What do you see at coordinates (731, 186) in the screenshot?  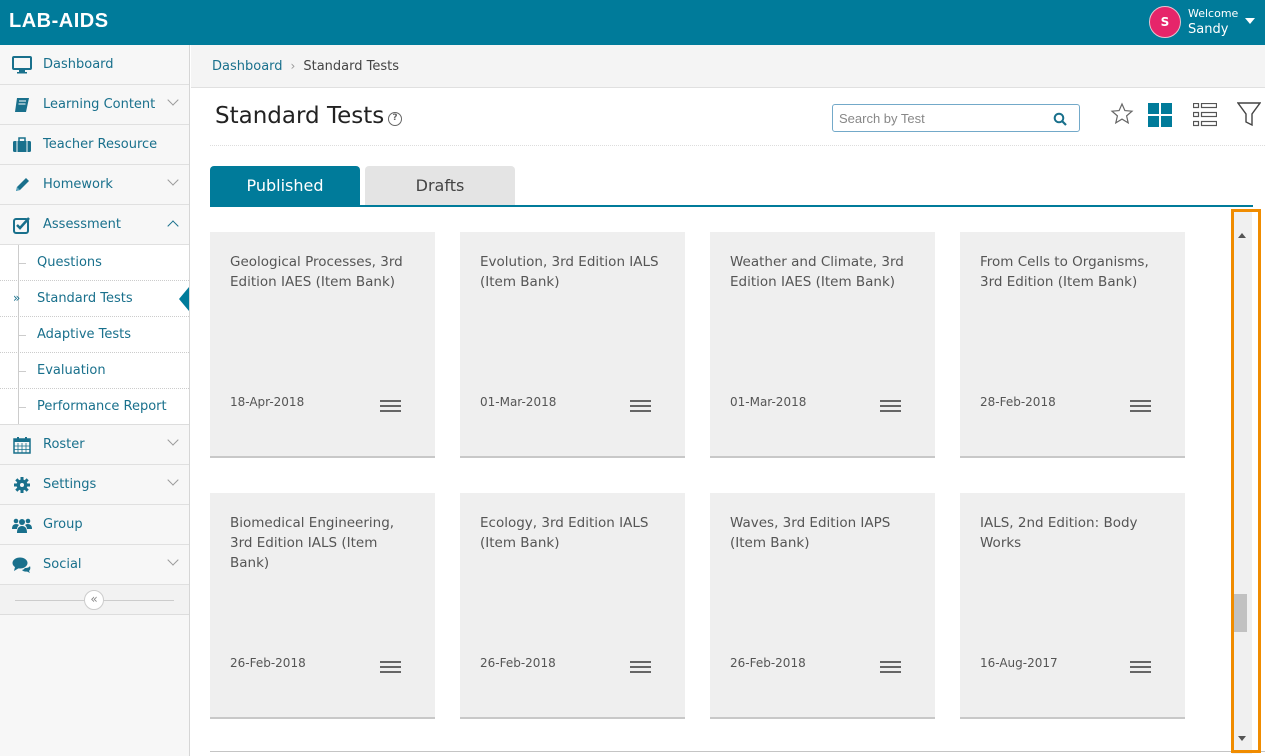 I see `tab-bar: Published Drafts` at bounding box center [731, 186].